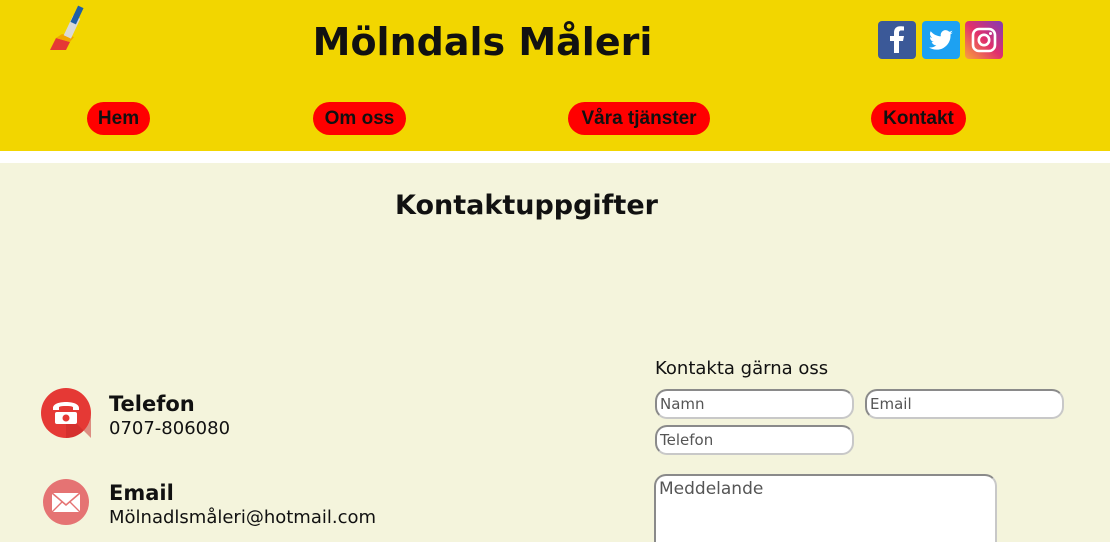 The width and height of the screenshot is (1110, 542). What do you see at coordinates (918, 118) in the screenshot?
I see `nav-kontakt: Kontakt` at bounding box center [918, 118].